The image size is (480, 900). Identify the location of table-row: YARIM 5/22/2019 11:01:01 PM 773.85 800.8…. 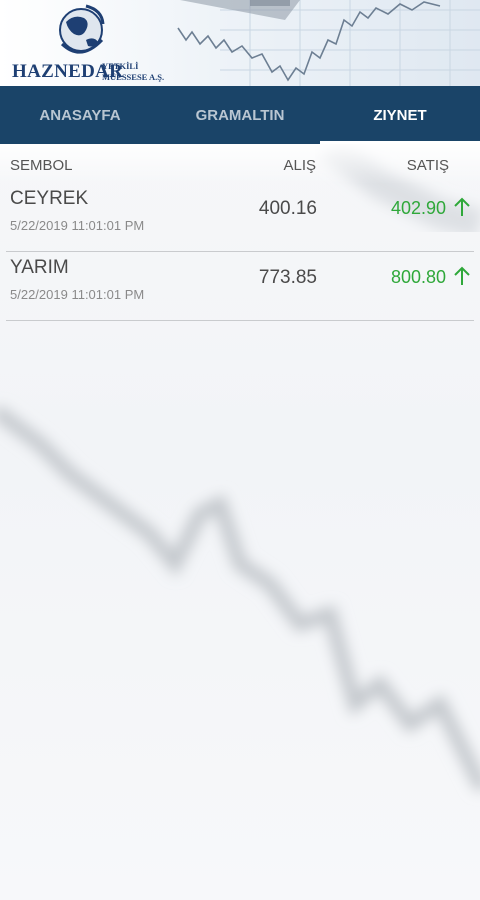
(240, 287).